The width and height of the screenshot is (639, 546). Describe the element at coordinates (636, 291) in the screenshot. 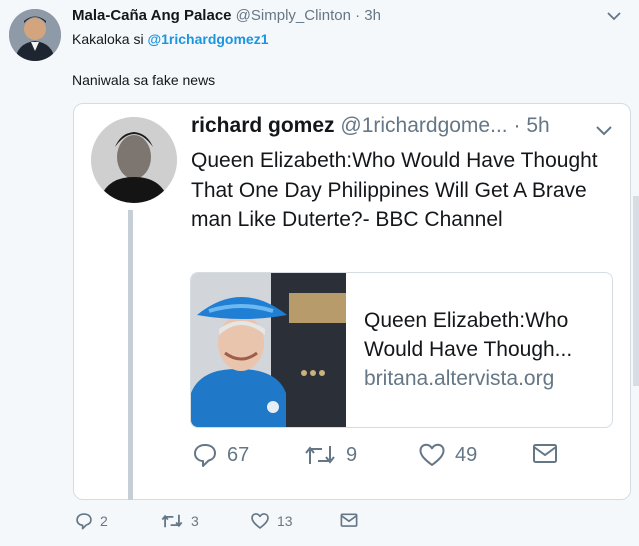

I see `scrollbar` at that location.